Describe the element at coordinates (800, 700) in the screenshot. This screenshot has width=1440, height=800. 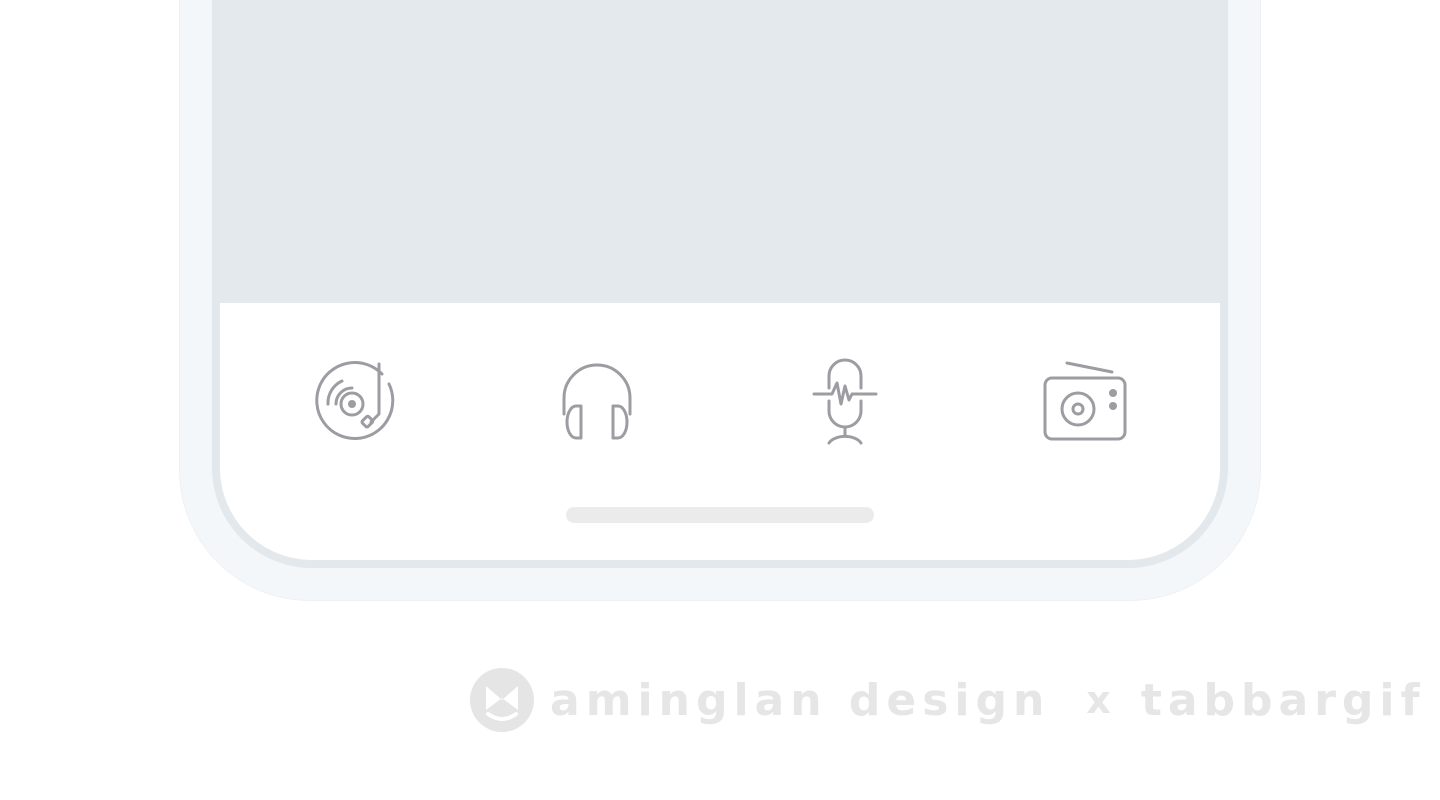
I see `watermark-brand: aminglan design` at that location.